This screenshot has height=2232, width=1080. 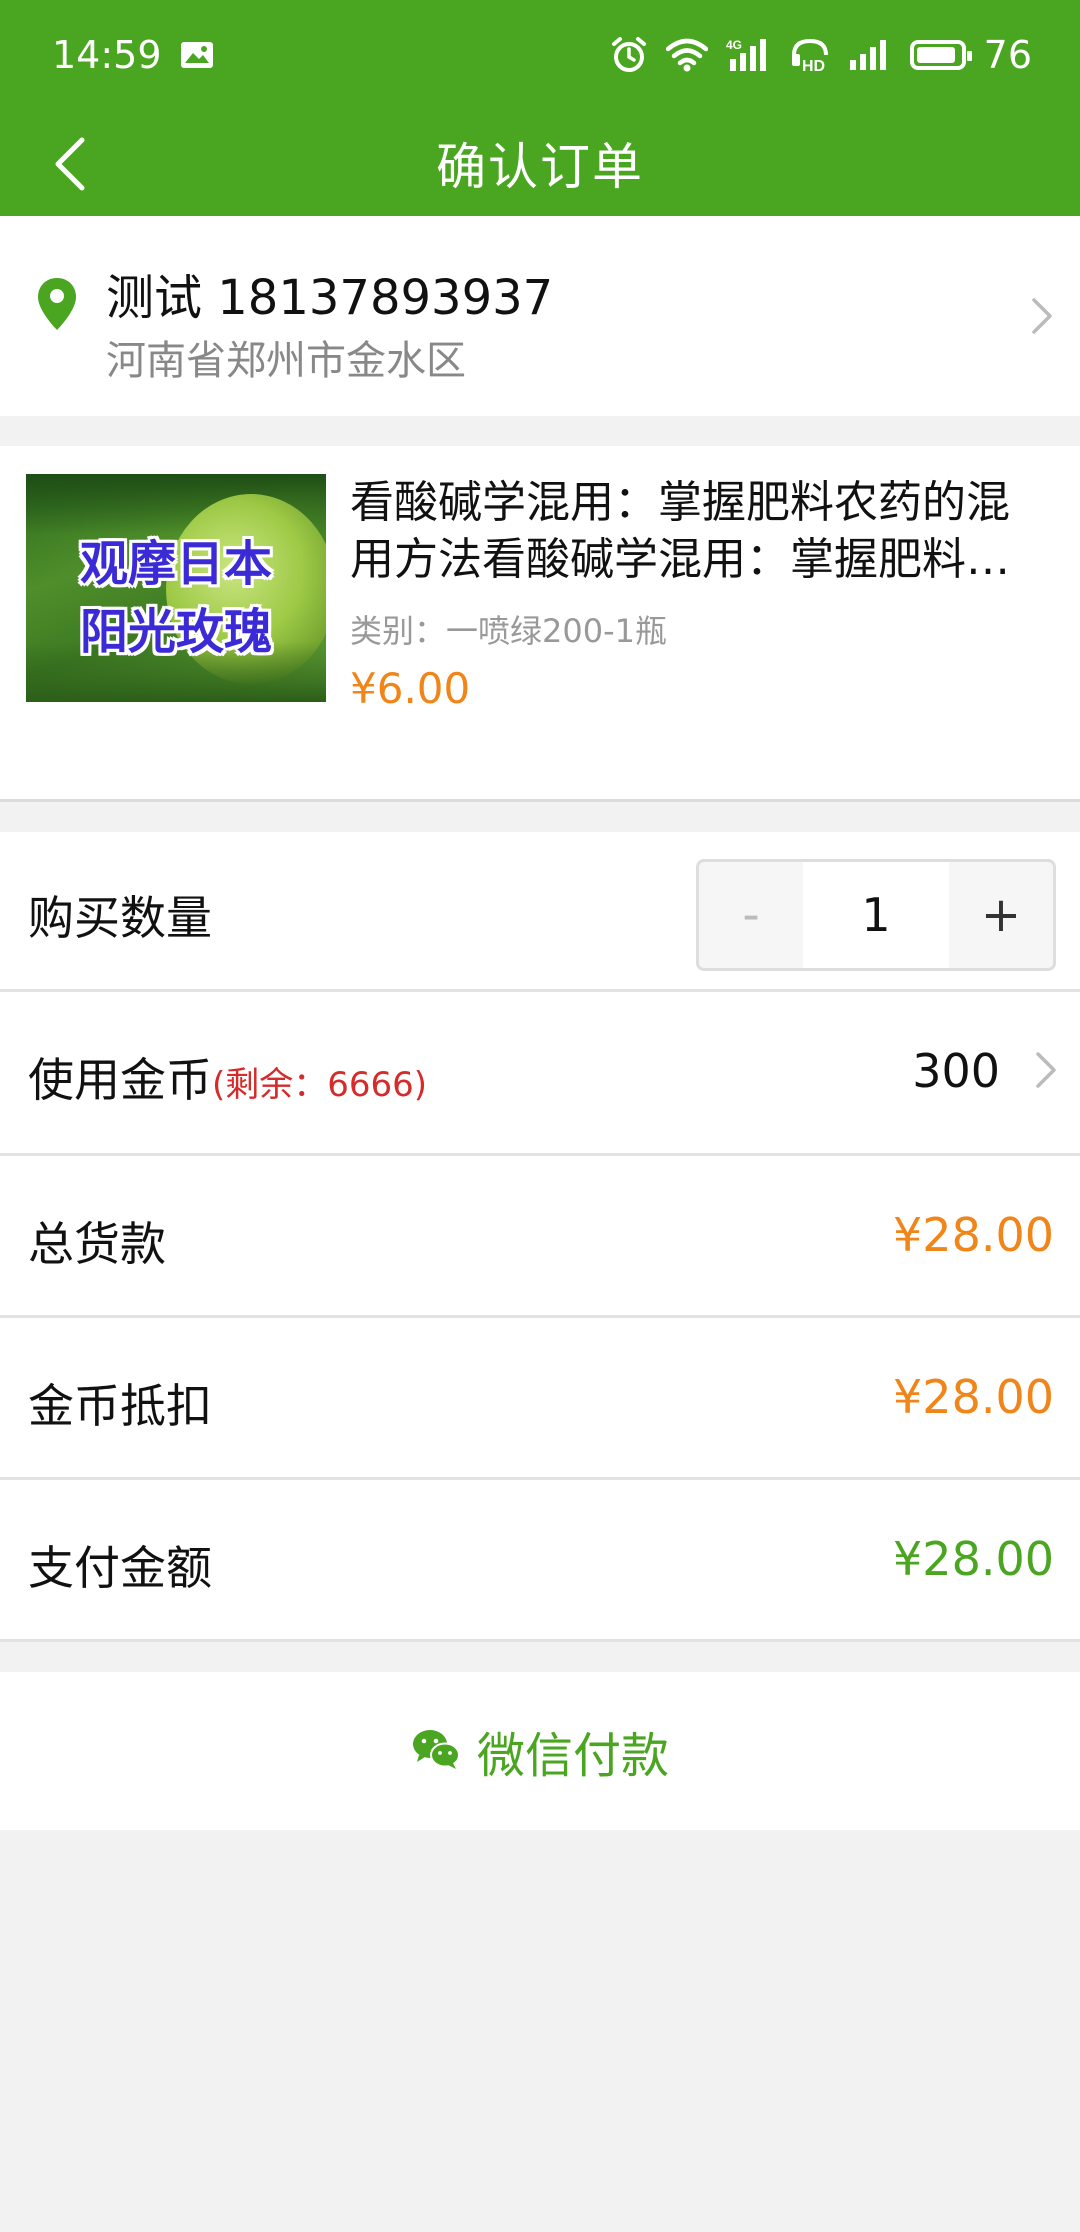 I want to click on status-bar: 14:59 4G HD 76, so click(x=540, y=55).